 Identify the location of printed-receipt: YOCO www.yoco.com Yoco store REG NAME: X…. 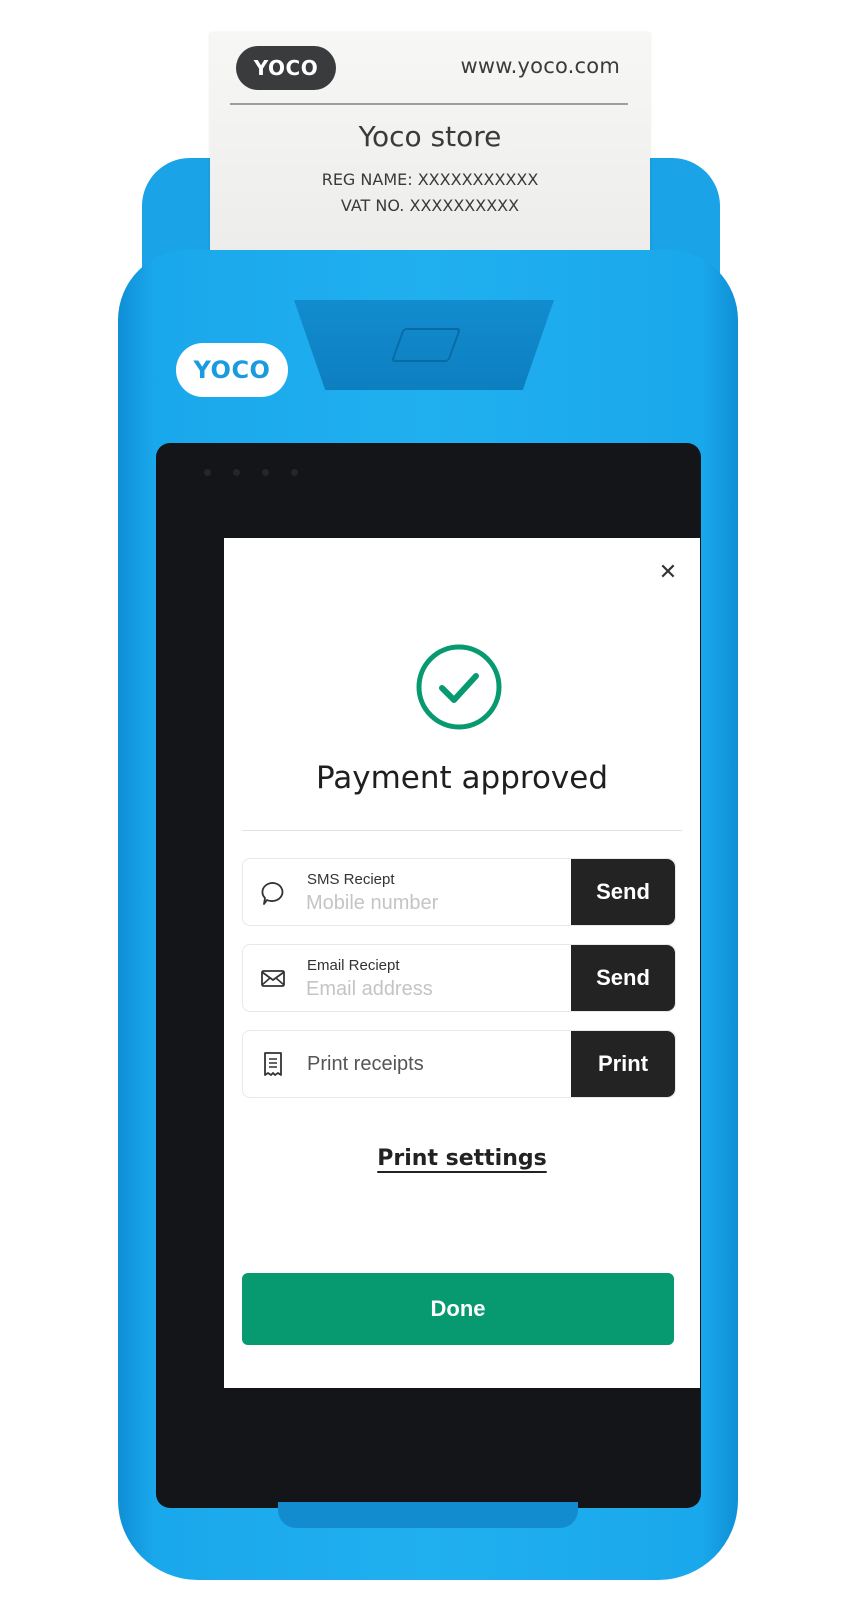
(430, 147).